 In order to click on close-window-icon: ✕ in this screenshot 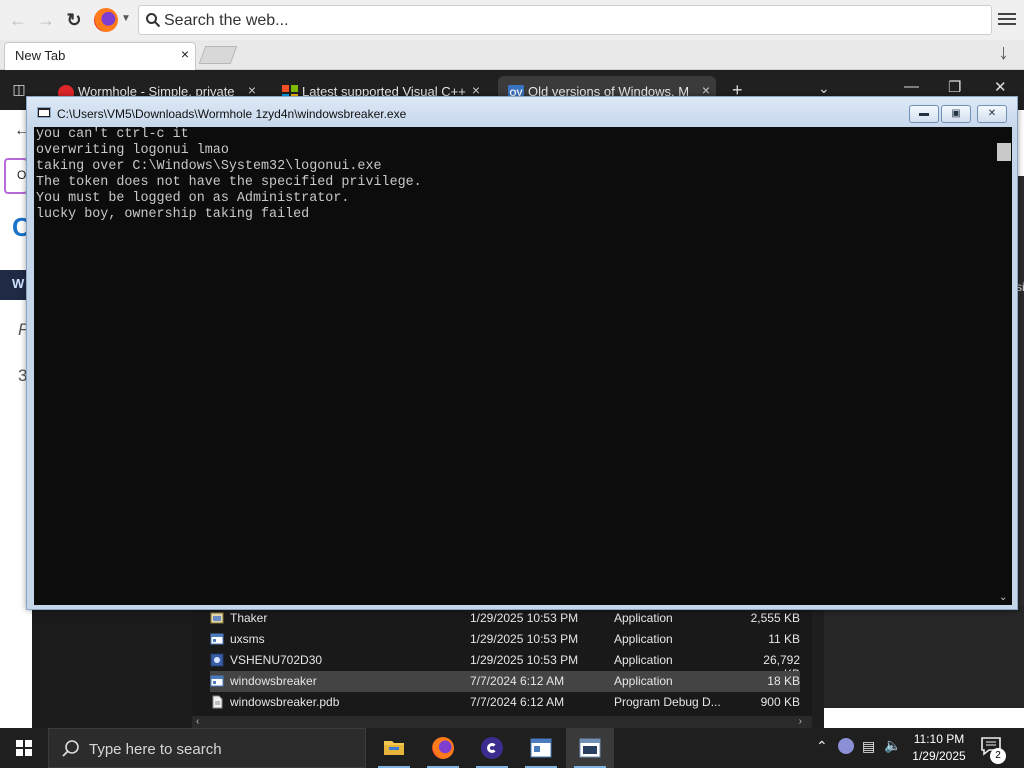, I will do `click(1000, 87)`.